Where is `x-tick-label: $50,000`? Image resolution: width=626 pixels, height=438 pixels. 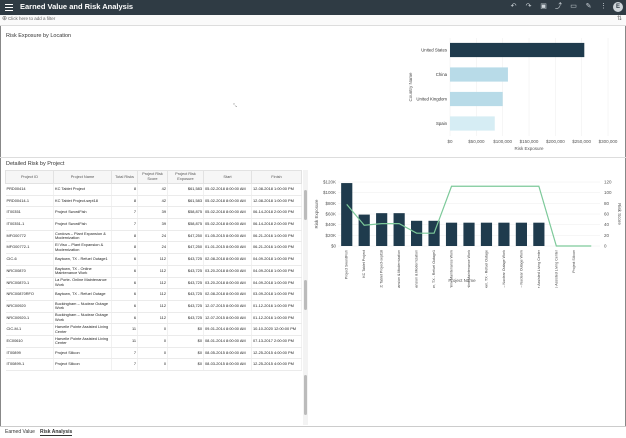
x-tick-label: $50,000 is located at coordinates (476, 141).